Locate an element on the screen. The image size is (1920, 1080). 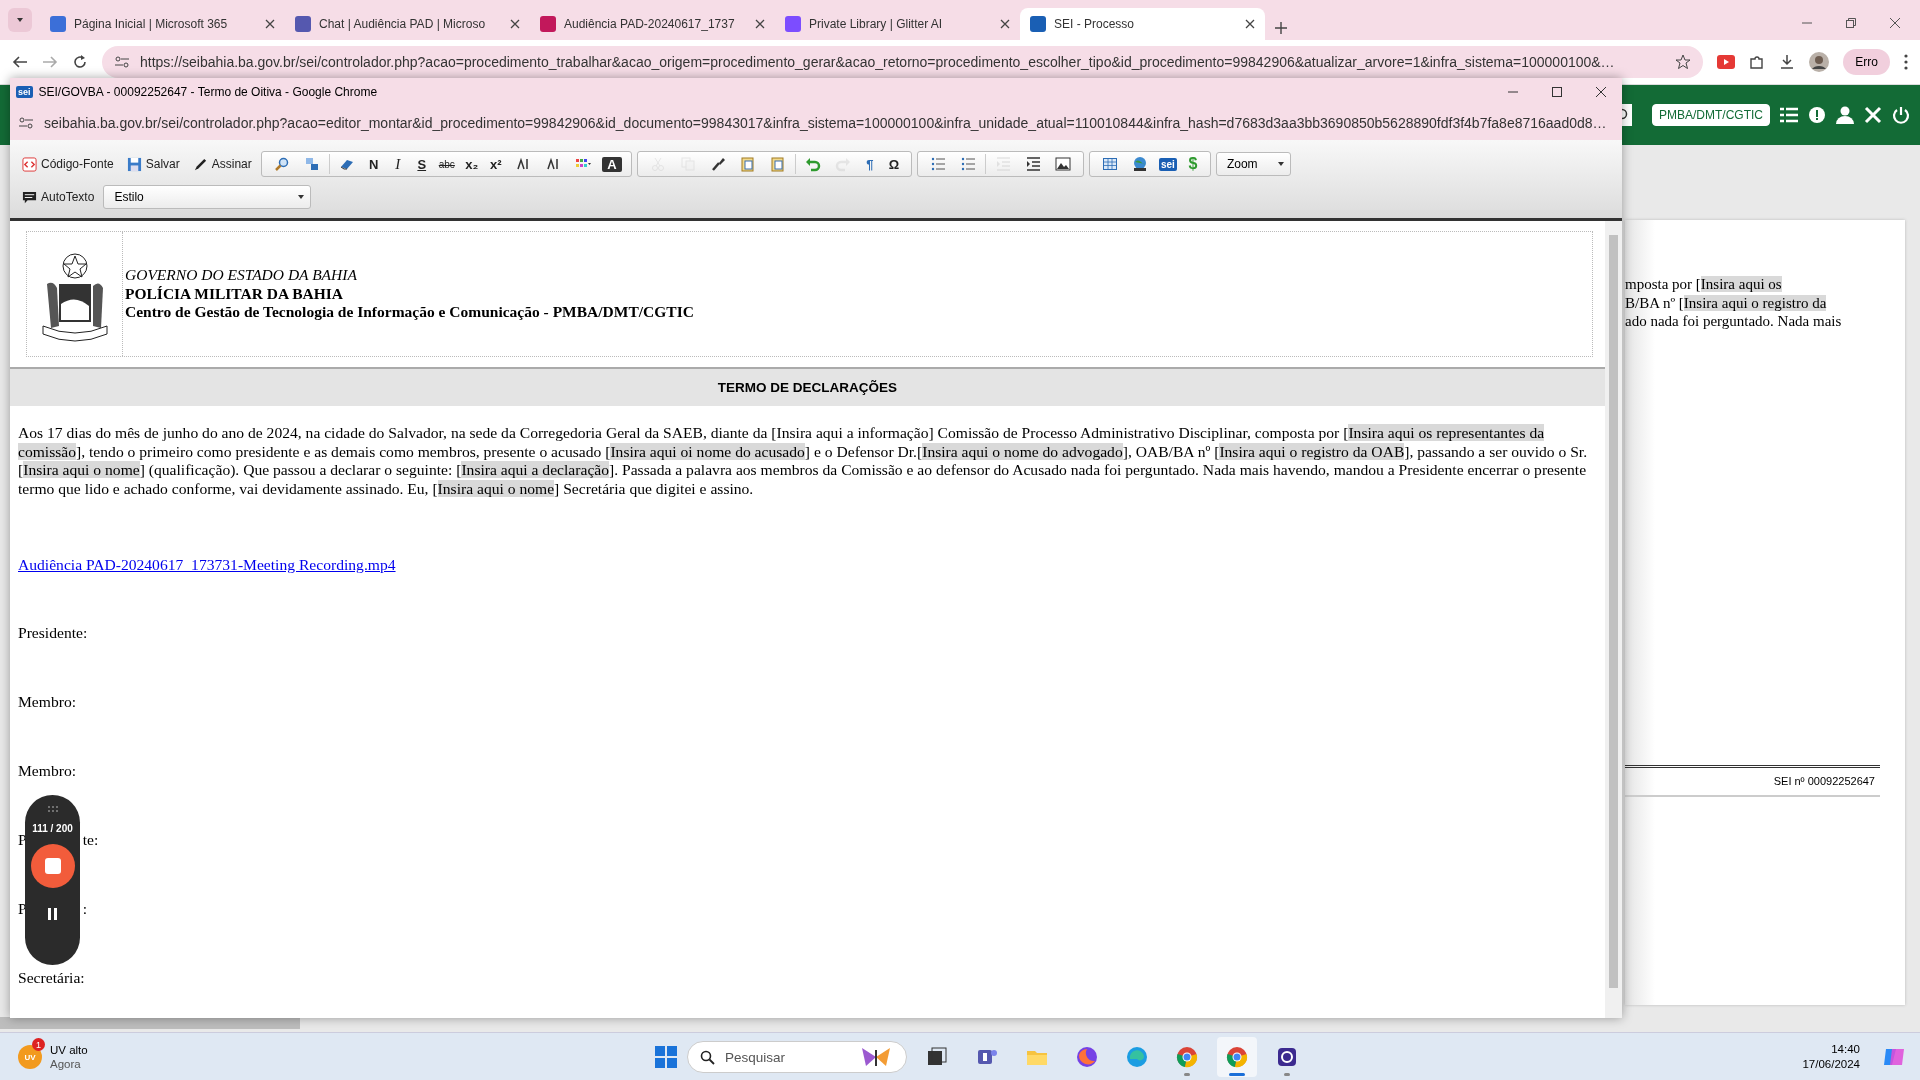
puzzle-icon is located at coordinates (1757, 62).